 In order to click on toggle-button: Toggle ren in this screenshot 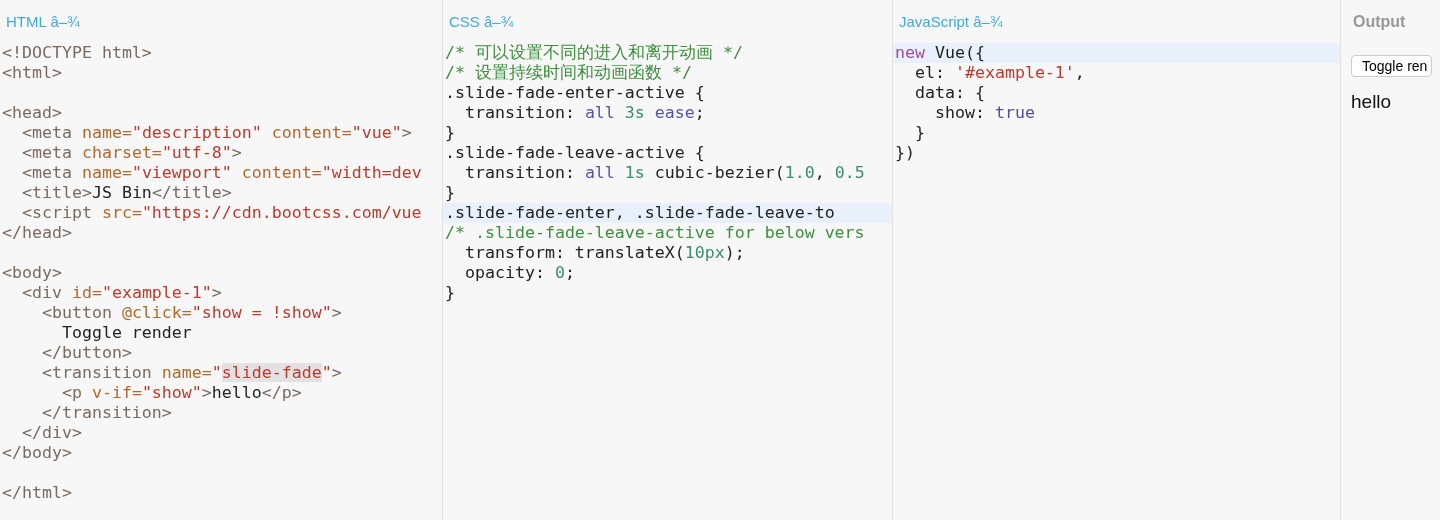, I will do `click(1392, 66)`.